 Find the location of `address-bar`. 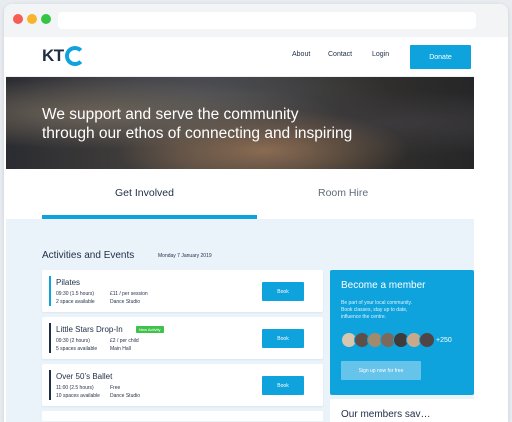

address-bar is located at coordinates (267, 20).